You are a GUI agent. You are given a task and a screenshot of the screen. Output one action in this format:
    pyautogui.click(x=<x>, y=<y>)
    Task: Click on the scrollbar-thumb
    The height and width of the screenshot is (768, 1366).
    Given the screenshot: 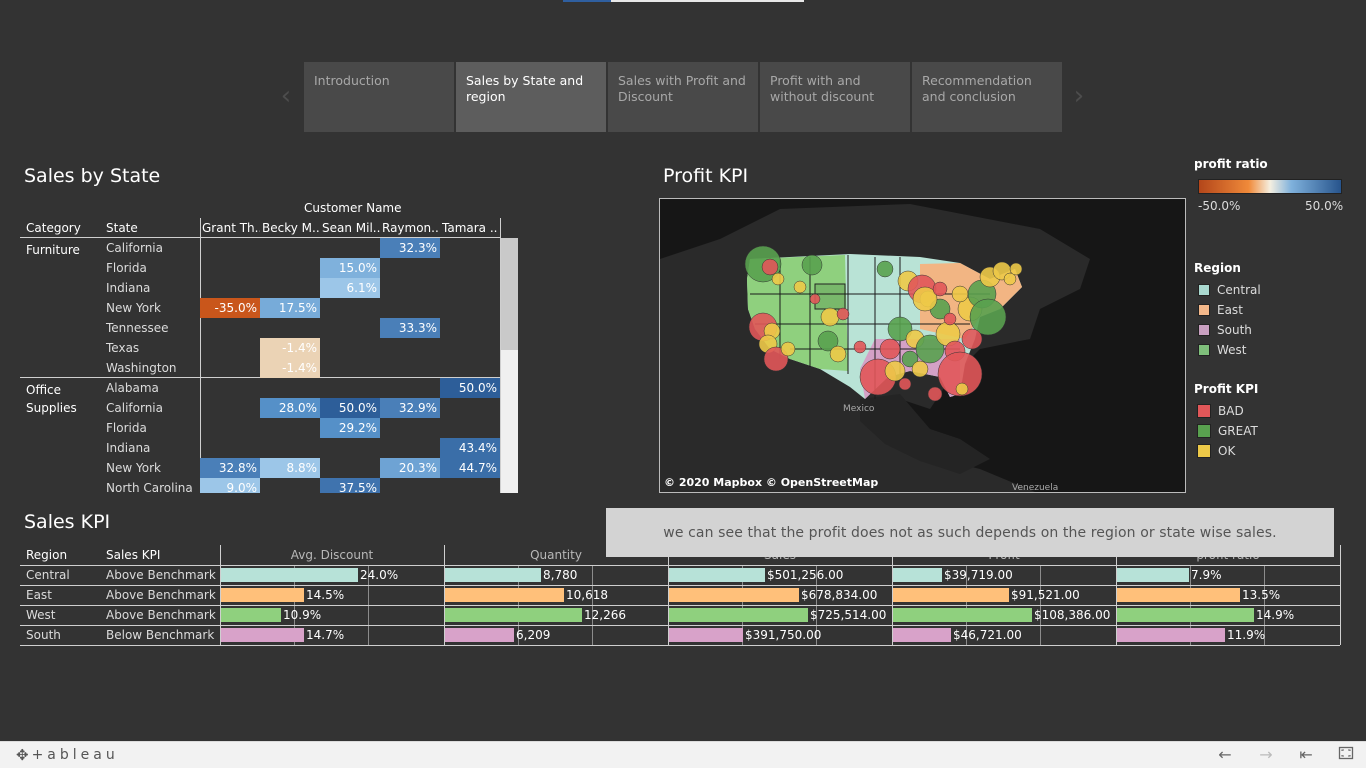 What is the action you would take?
    pyautogui.click(x=509, y=294)
    